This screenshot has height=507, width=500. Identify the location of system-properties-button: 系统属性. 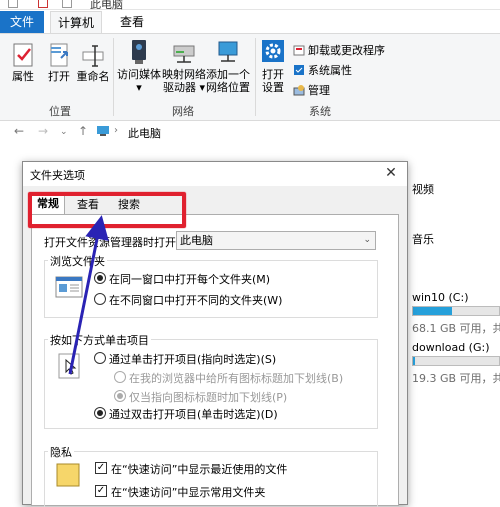
(322, 70).